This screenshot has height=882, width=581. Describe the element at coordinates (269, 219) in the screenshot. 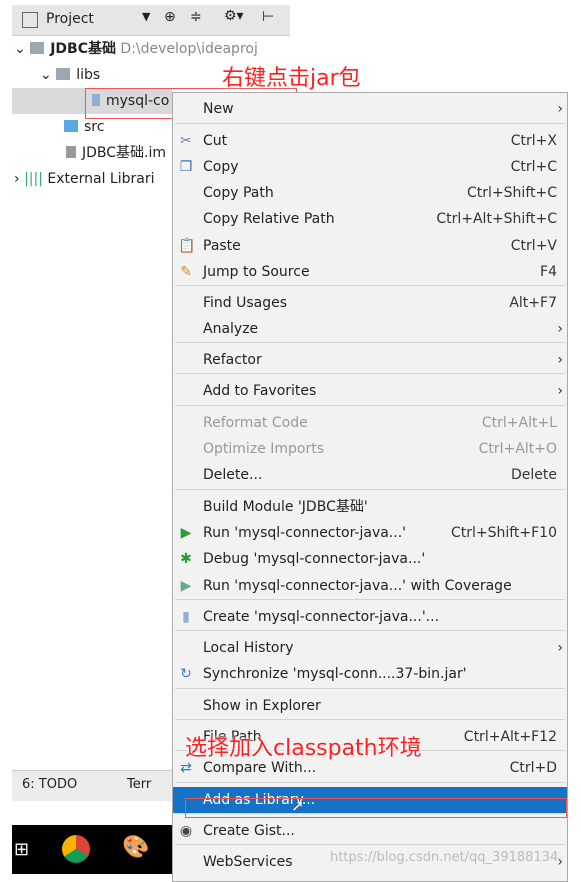

I see `menu-item-label: Copy Relative Path` at that location.